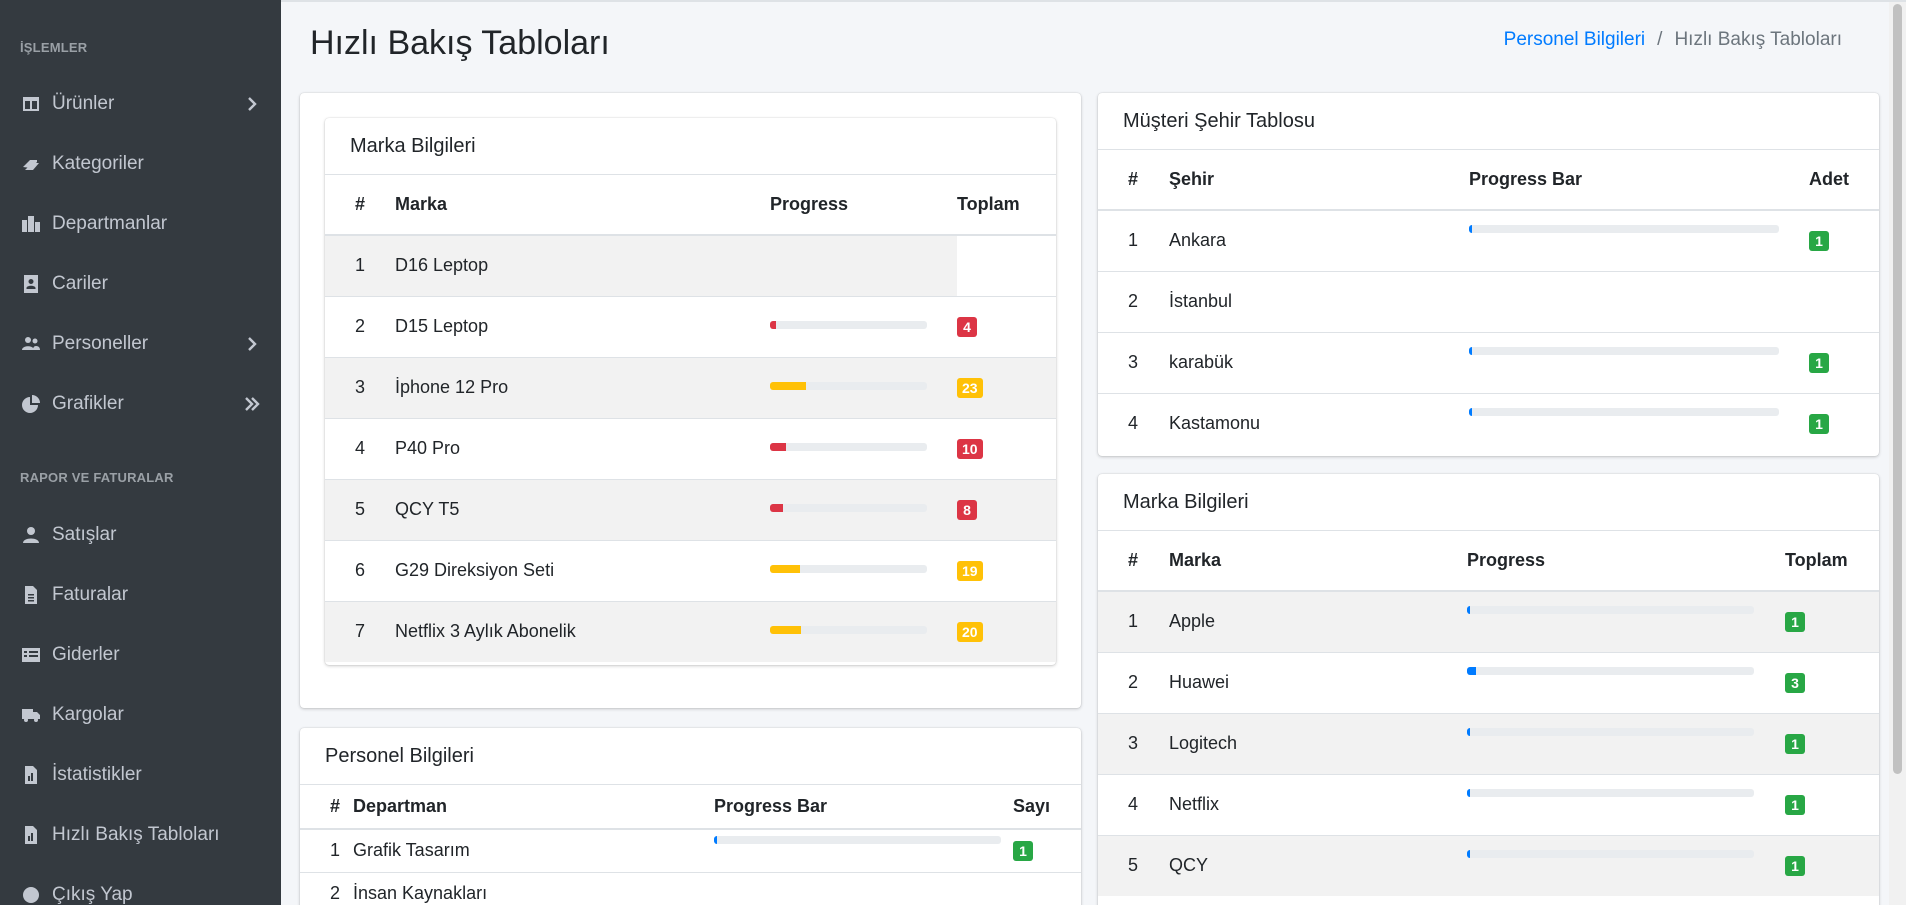  Describe the element at coordinates (136, 834) in the screenshot. I see `sidebar-item-label: Hızlı Bakış Tabloları` at that location.